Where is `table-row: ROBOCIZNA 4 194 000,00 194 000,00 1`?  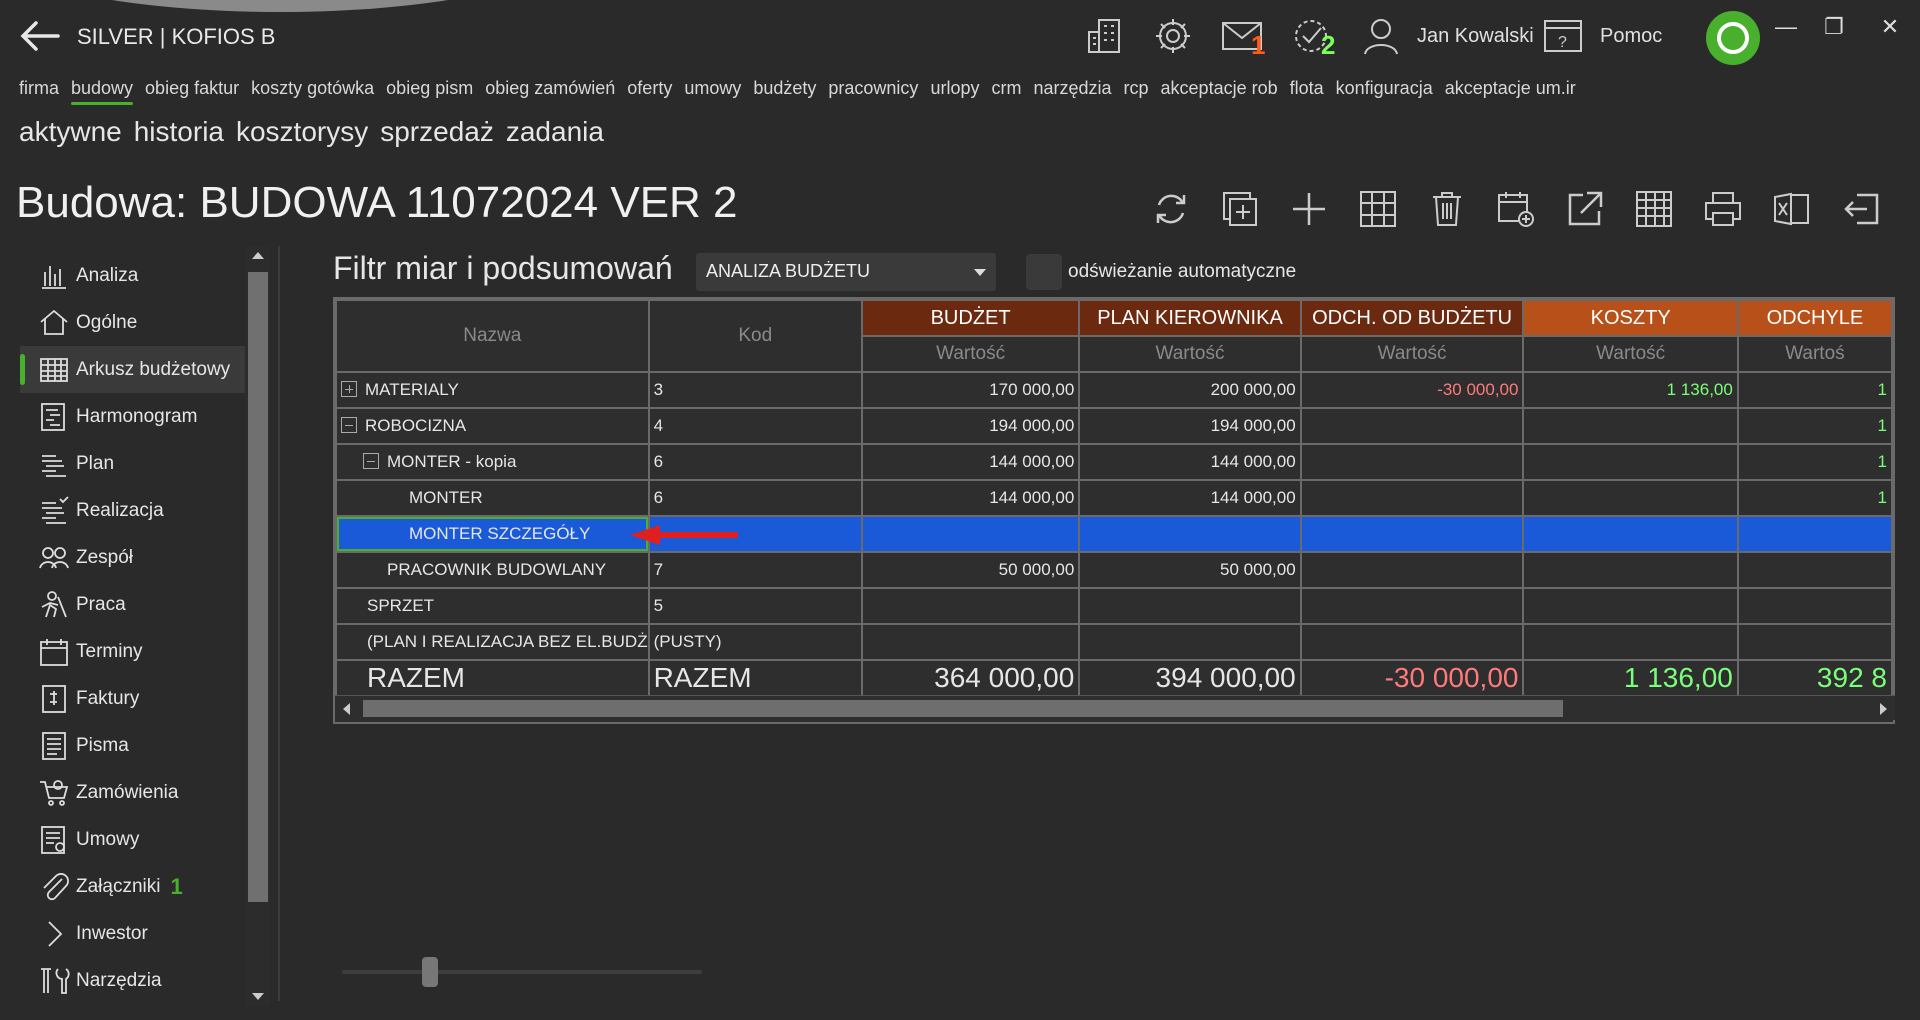
table-row: ROBOCIZNA 4 194 000,00 194 000,00 1 is located at coordinates (1114, 426).